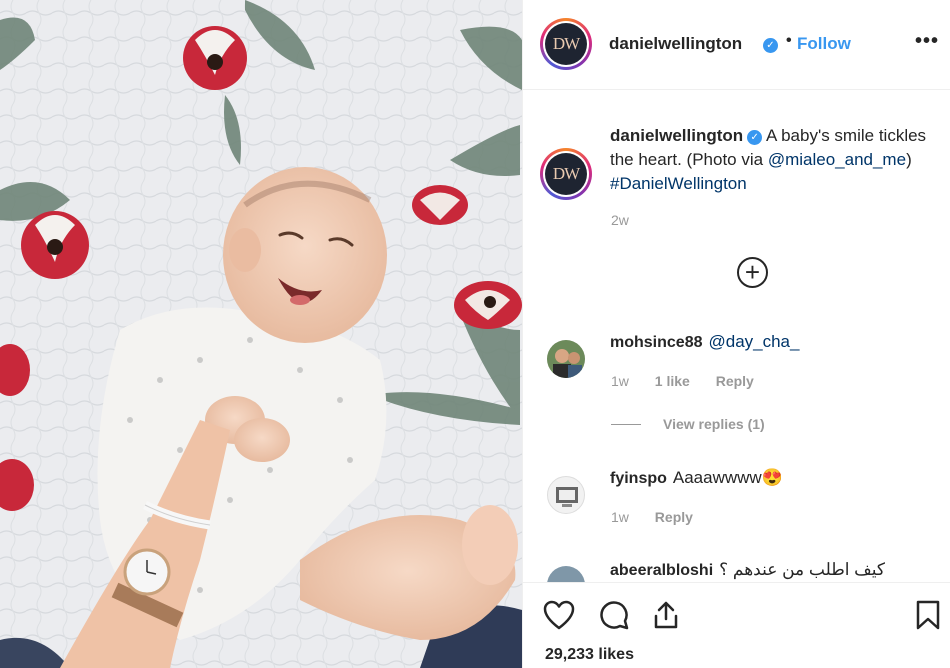 This screenshot has width=950, height=668. I want to click on bookmark-icon, so click(928, 615).